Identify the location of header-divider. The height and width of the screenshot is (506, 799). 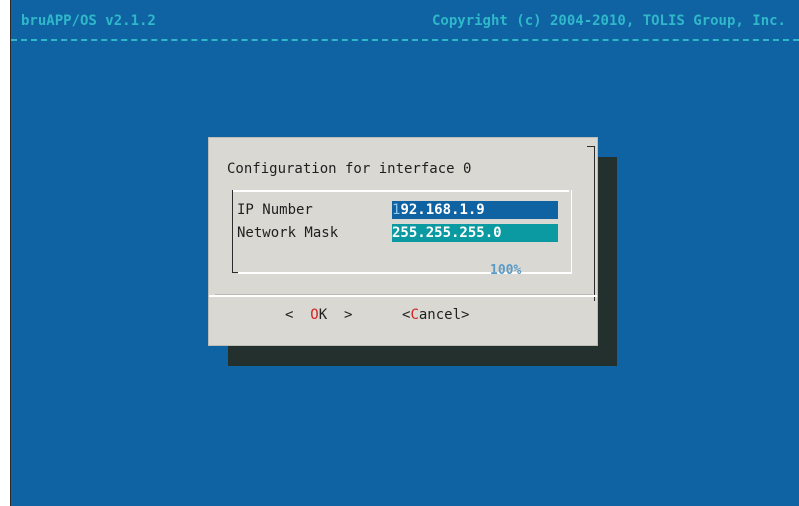
(405, 40).